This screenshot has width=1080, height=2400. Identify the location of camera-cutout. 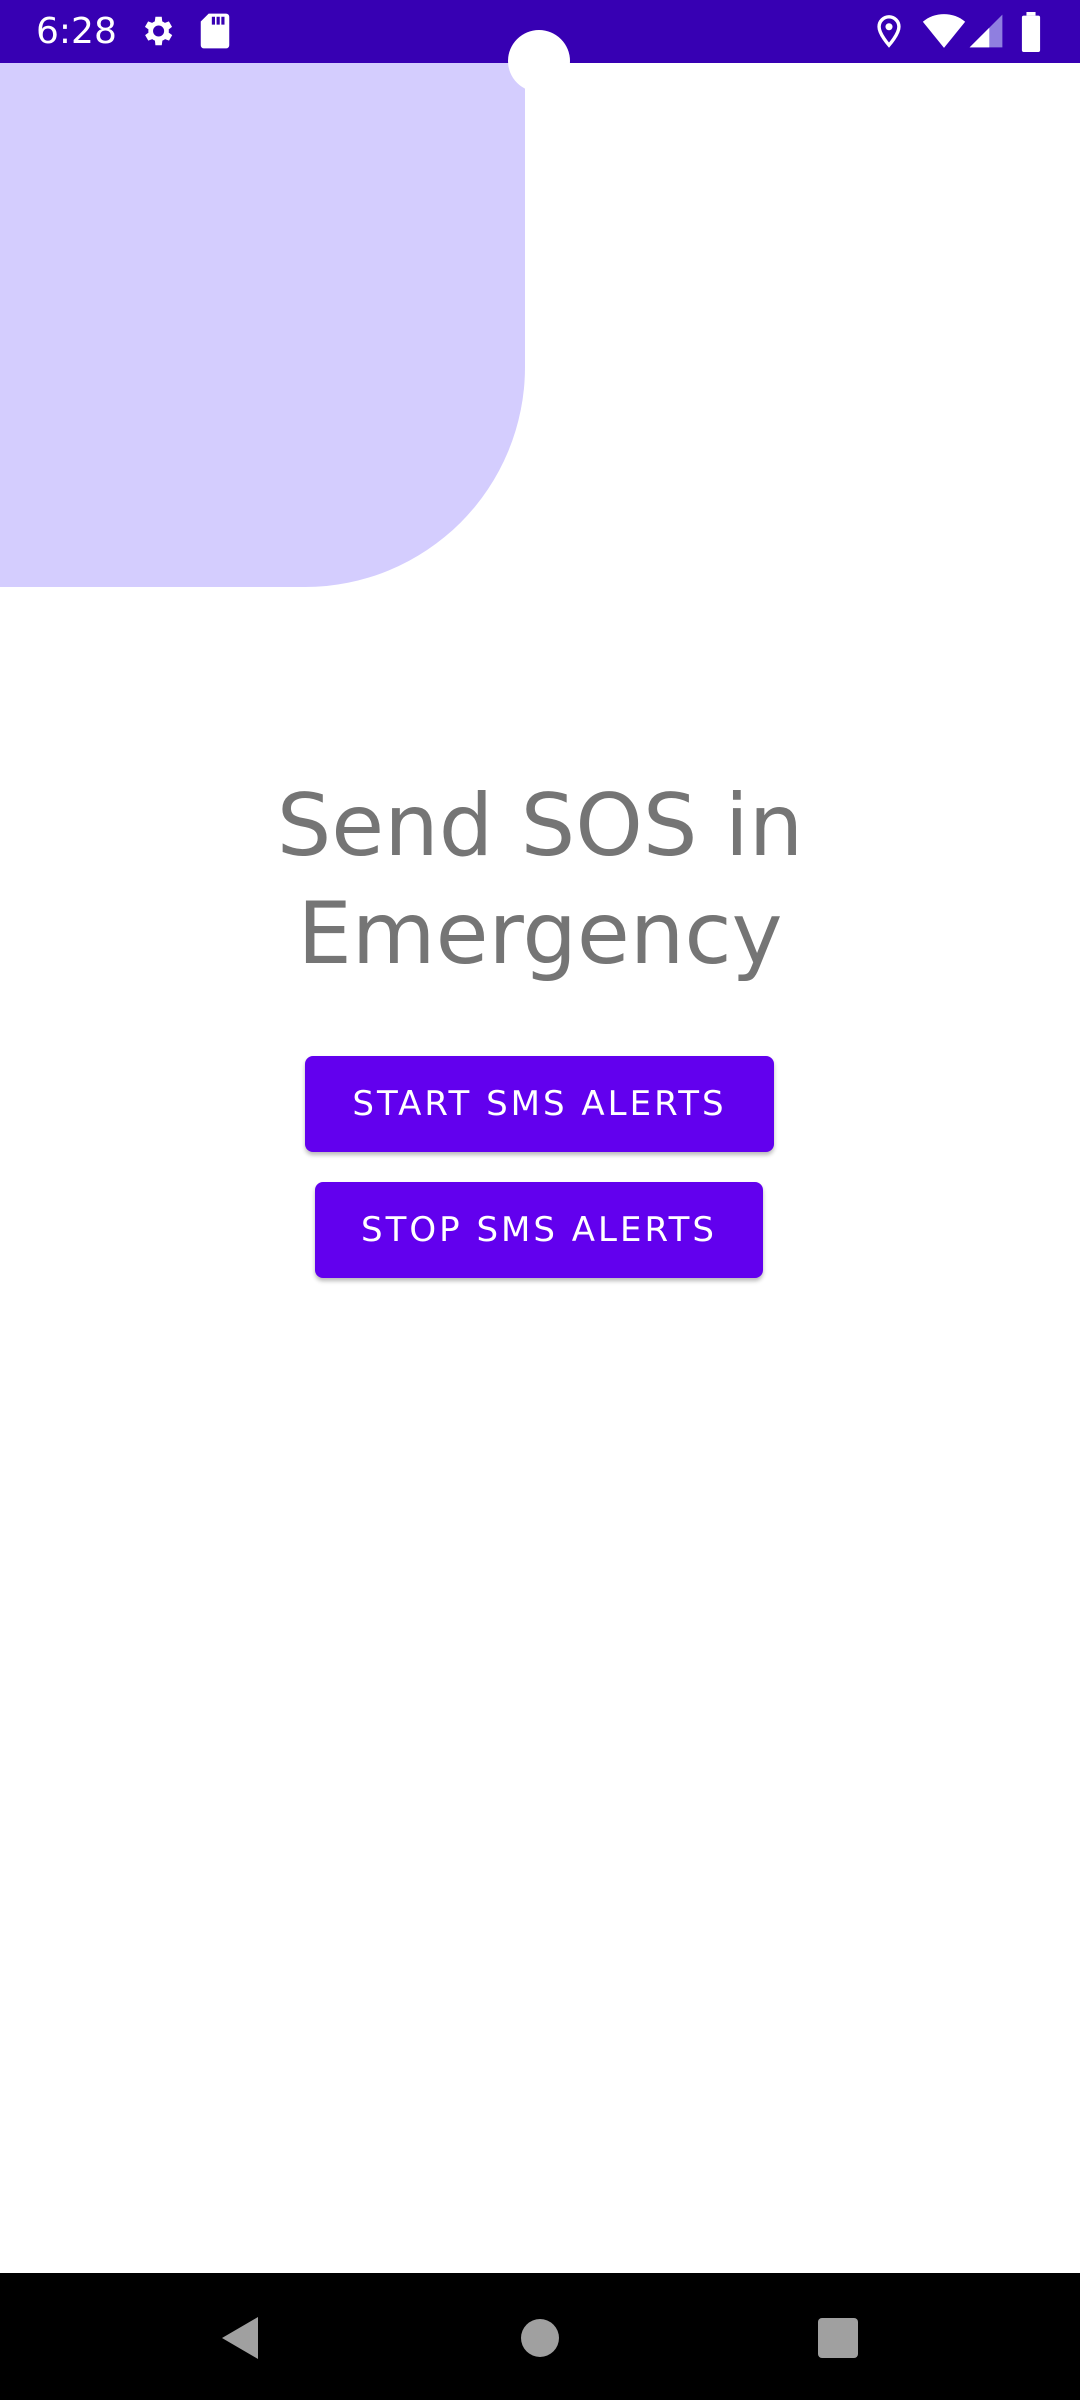
(539, 61).